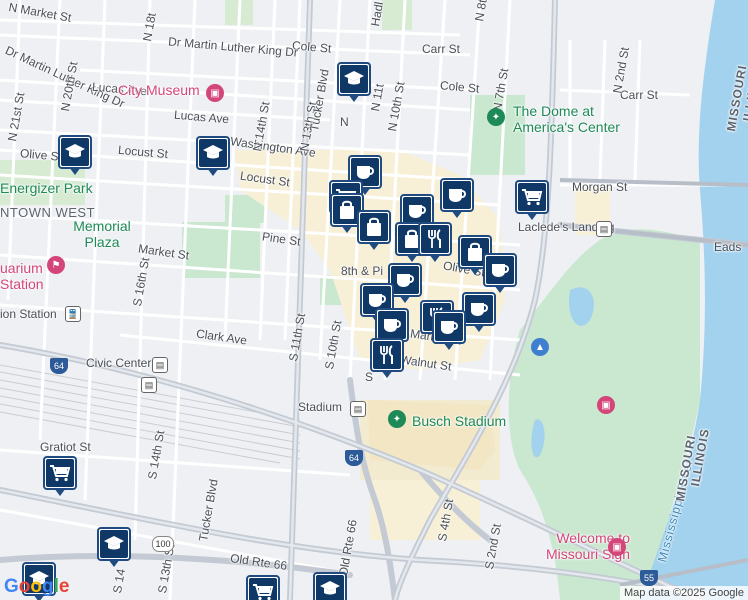  What do you see at coordinates (73, 314) in the screenshot?
I see `train-icon: 🚆` at bounding box center [73, 314].